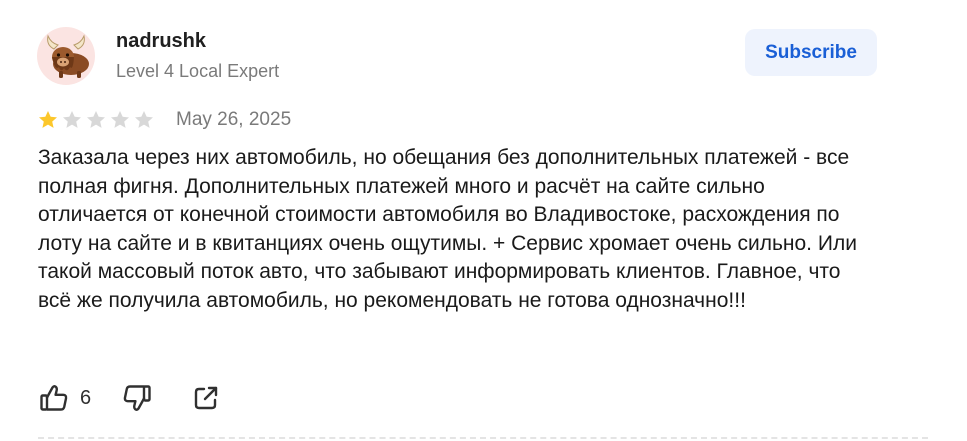 Image resolution: width=967 pixels, height=441 pixels. I want to click on like-count: 6, so click(86, 397).